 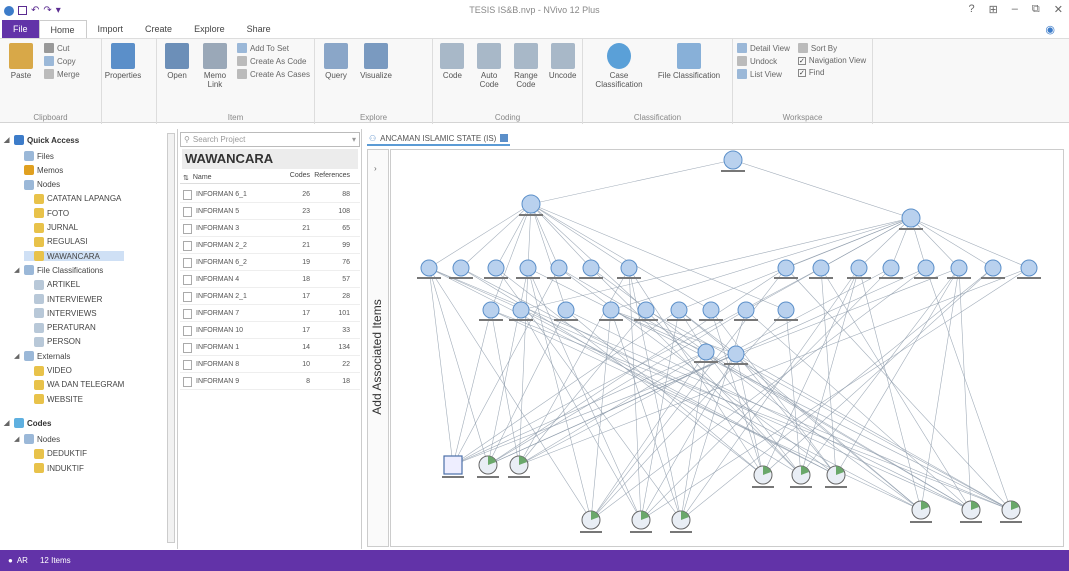 What do you see at coordinates (763, 48) in the screenshot?
I see `detail-view-button: Detail View` at bounding box center [763, 48].